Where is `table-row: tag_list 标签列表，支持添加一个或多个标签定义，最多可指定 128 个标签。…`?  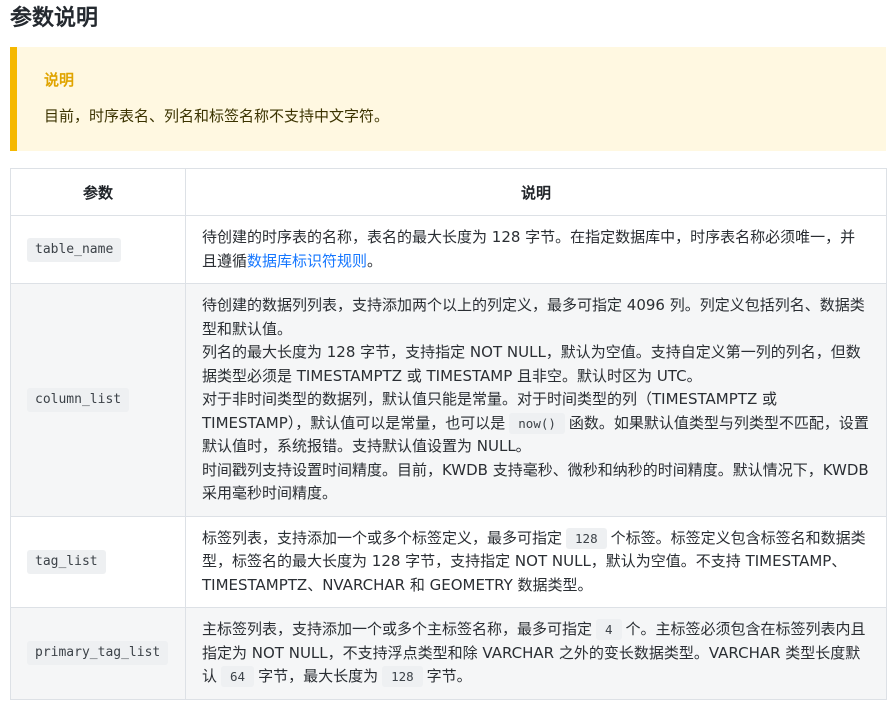 table-row: tag_list 标签列表，支持添加一个或多个标签定义，最多可指定 128 个标签。… is located at coordinates (448, 561).